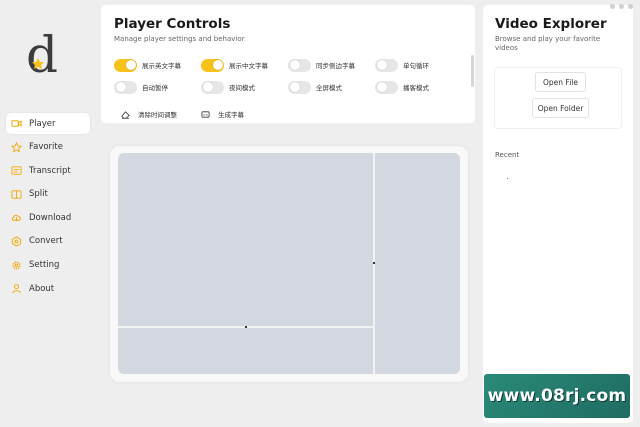 The image size is (640, 427). Describe the element at coordinates (172, 24) in the screenshot. I see `panel-title: Player Controls` at that location.